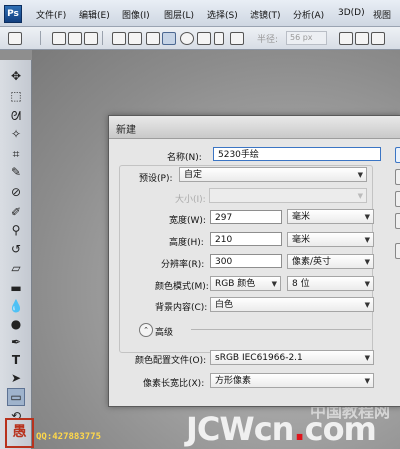 The image size is (400, 449). Describe the element at coordinates (204, 38) in the screenshot. I see `polygon-icon` at that location.